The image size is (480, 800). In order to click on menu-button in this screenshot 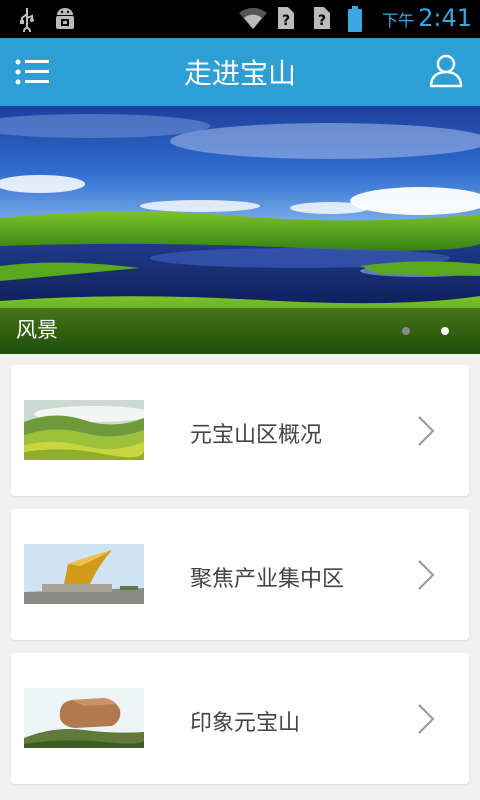, I will do `click(33, 72)`.